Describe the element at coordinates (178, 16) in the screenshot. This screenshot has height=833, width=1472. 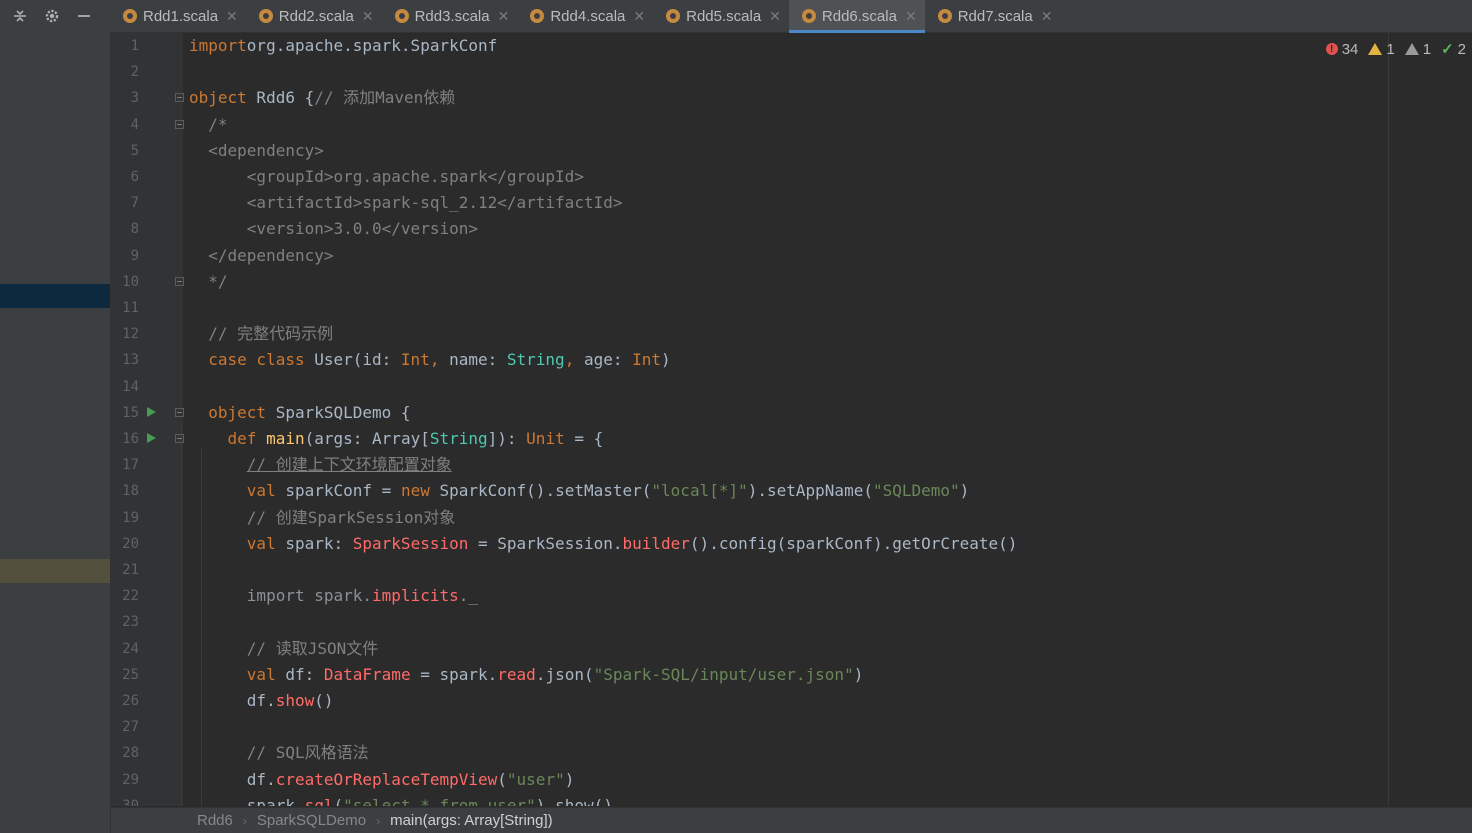
I see `tab-rdd1-scala: Rdd1.scala ✕` at that location.